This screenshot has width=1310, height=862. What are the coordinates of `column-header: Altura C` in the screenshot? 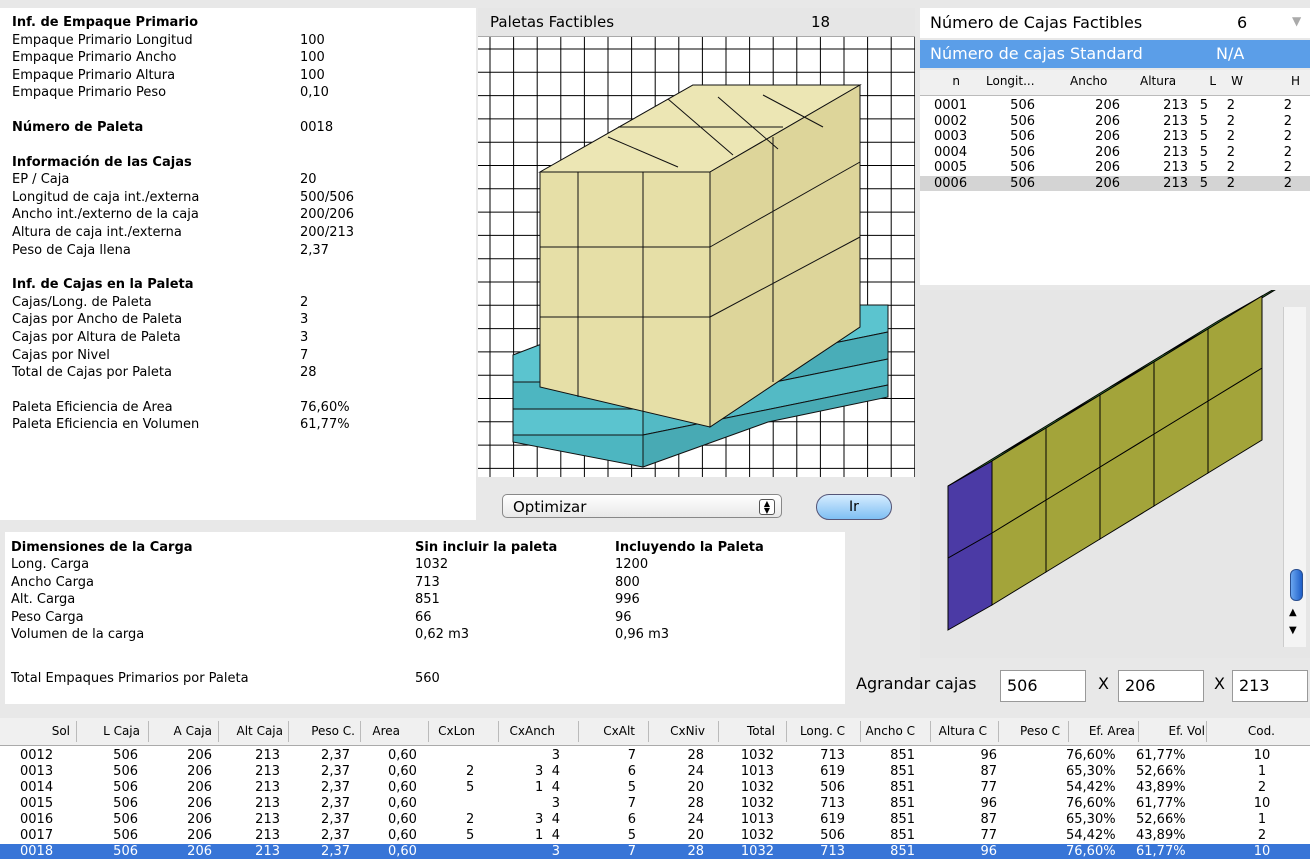 It's located at (959, 731).